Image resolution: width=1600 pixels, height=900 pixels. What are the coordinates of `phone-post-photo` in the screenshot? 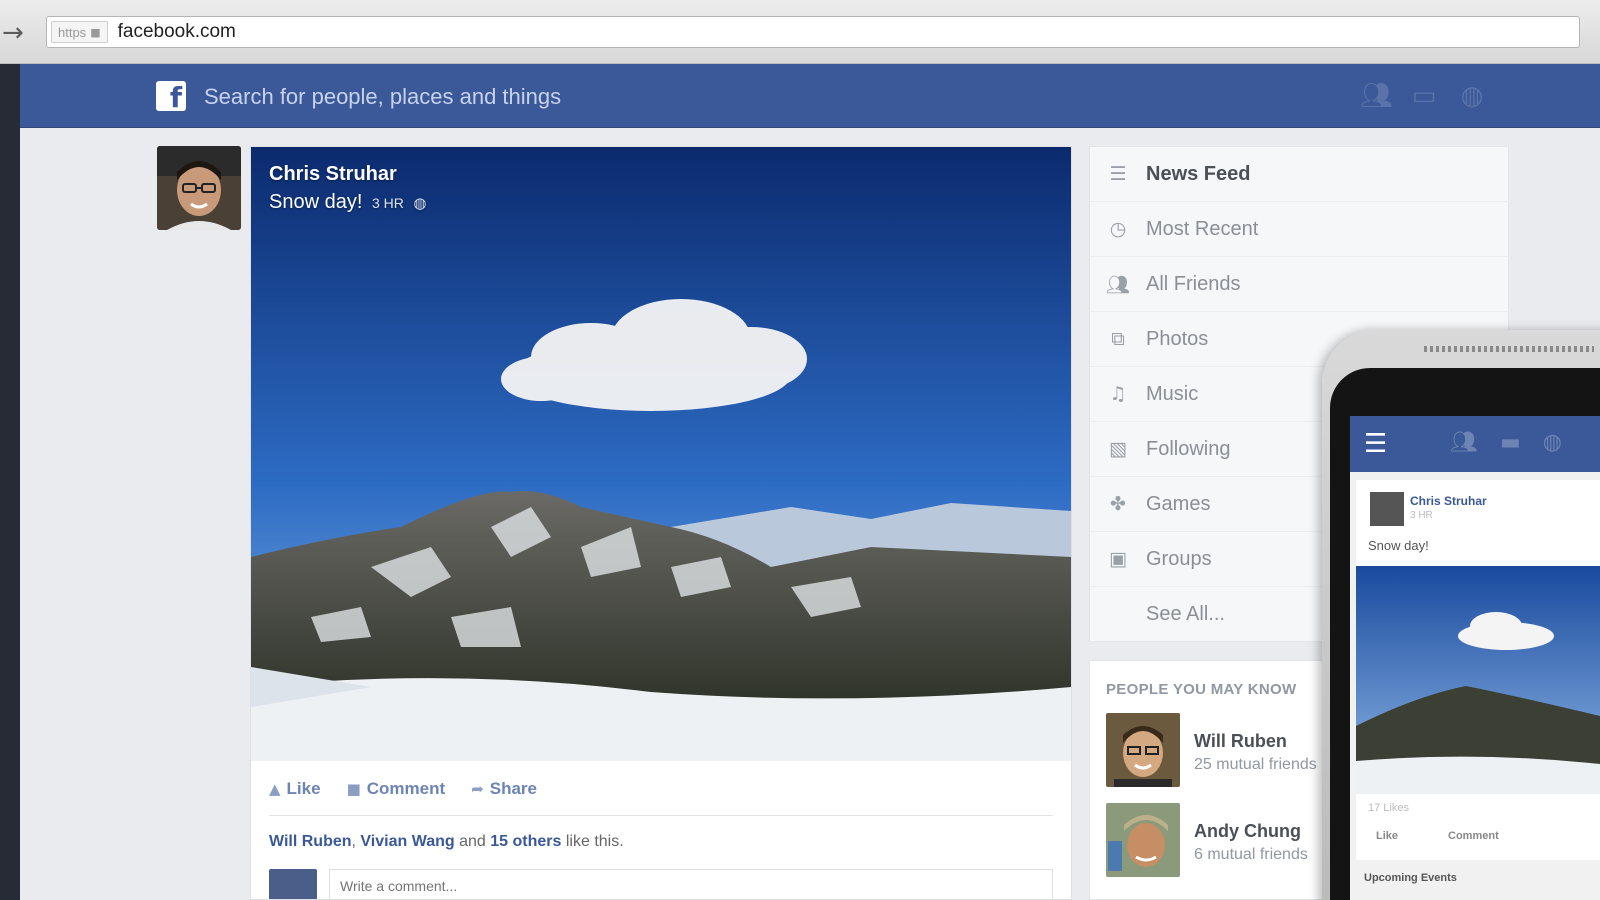 It's located at (1478, 680).